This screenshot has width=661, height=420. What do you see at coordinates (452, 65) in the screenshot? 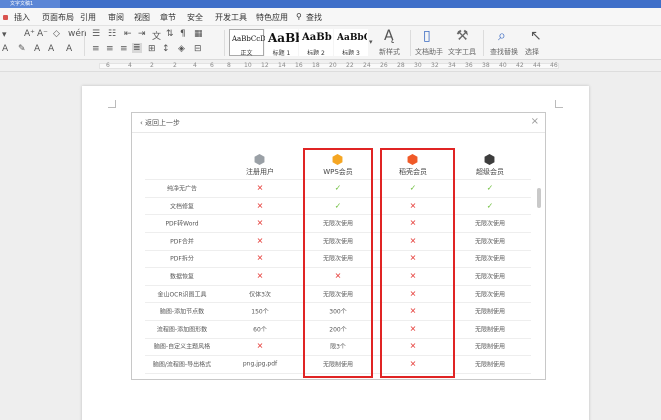
I see `ruler-number: 34` at bounding box center [452, 65].